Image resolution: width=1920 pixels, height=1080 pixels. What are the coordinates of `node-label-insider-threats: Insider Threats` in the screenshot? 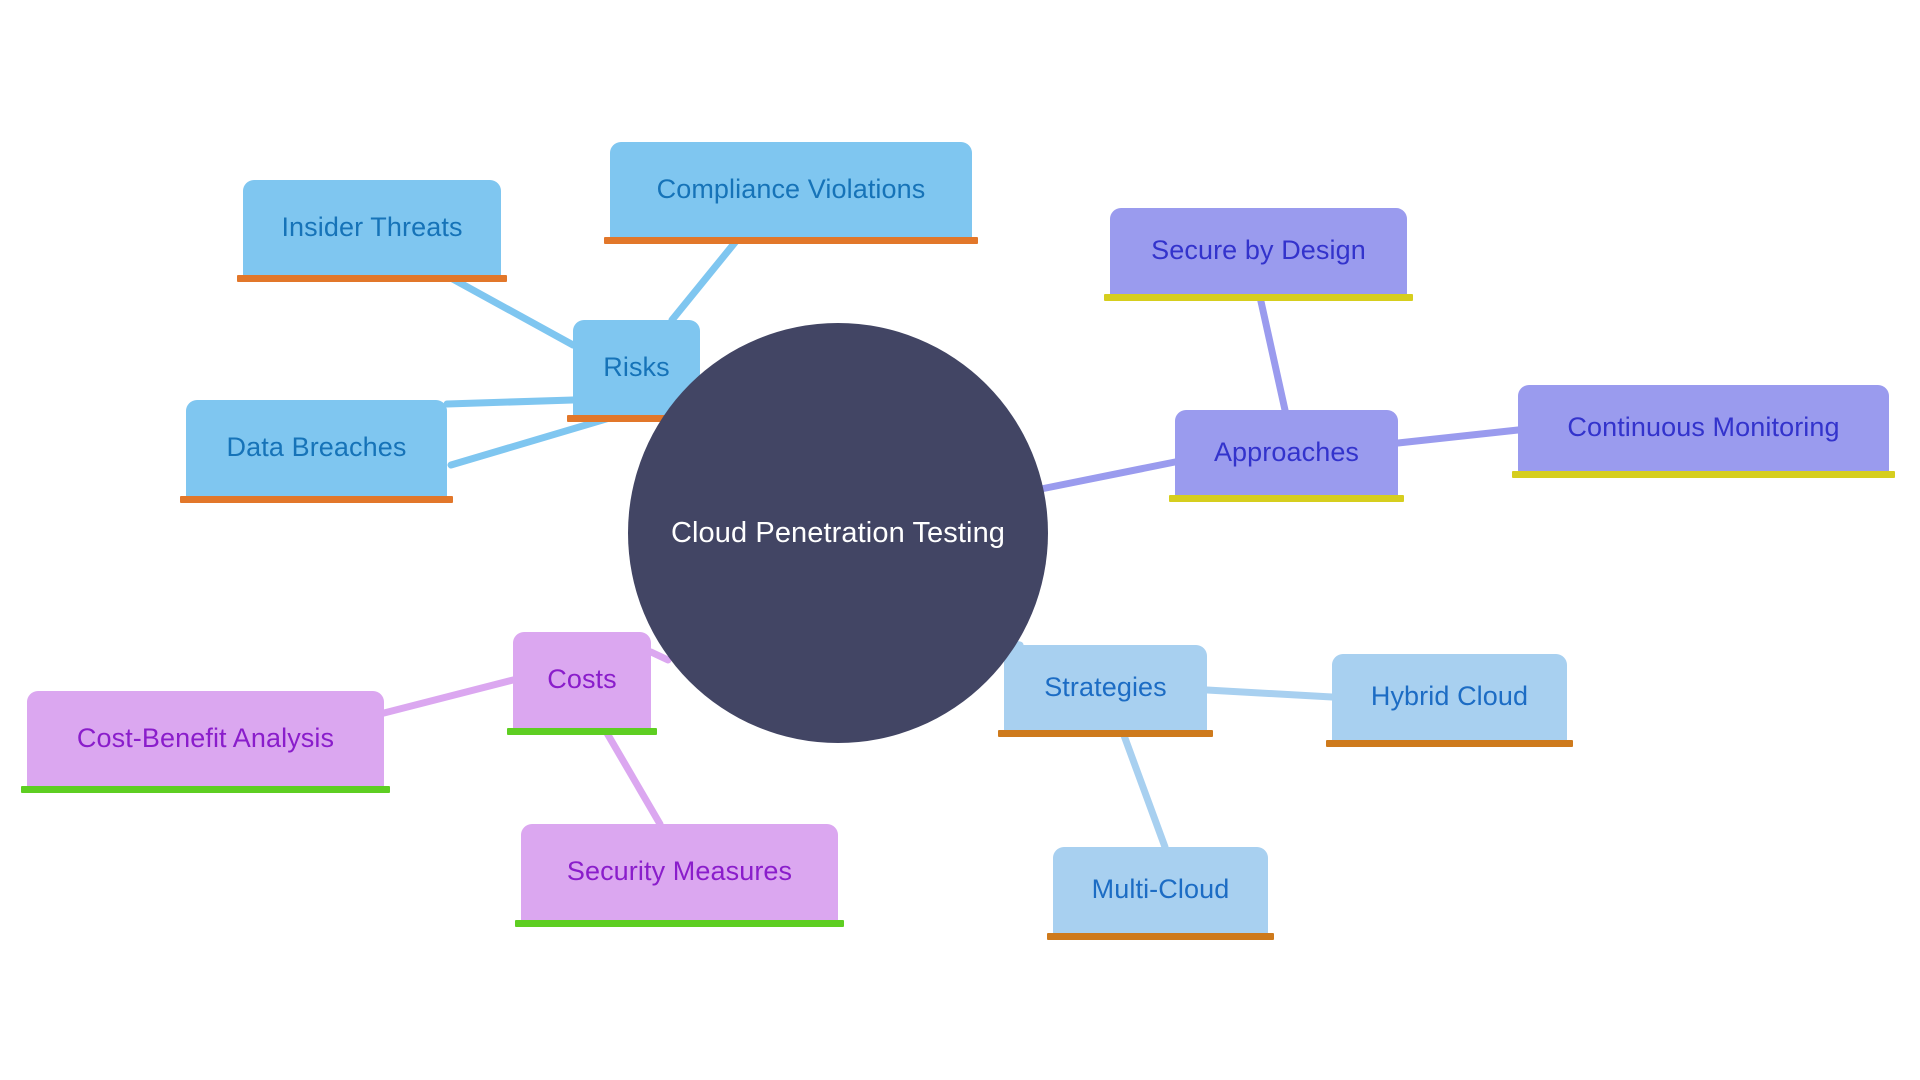 It's located at (372, 226).